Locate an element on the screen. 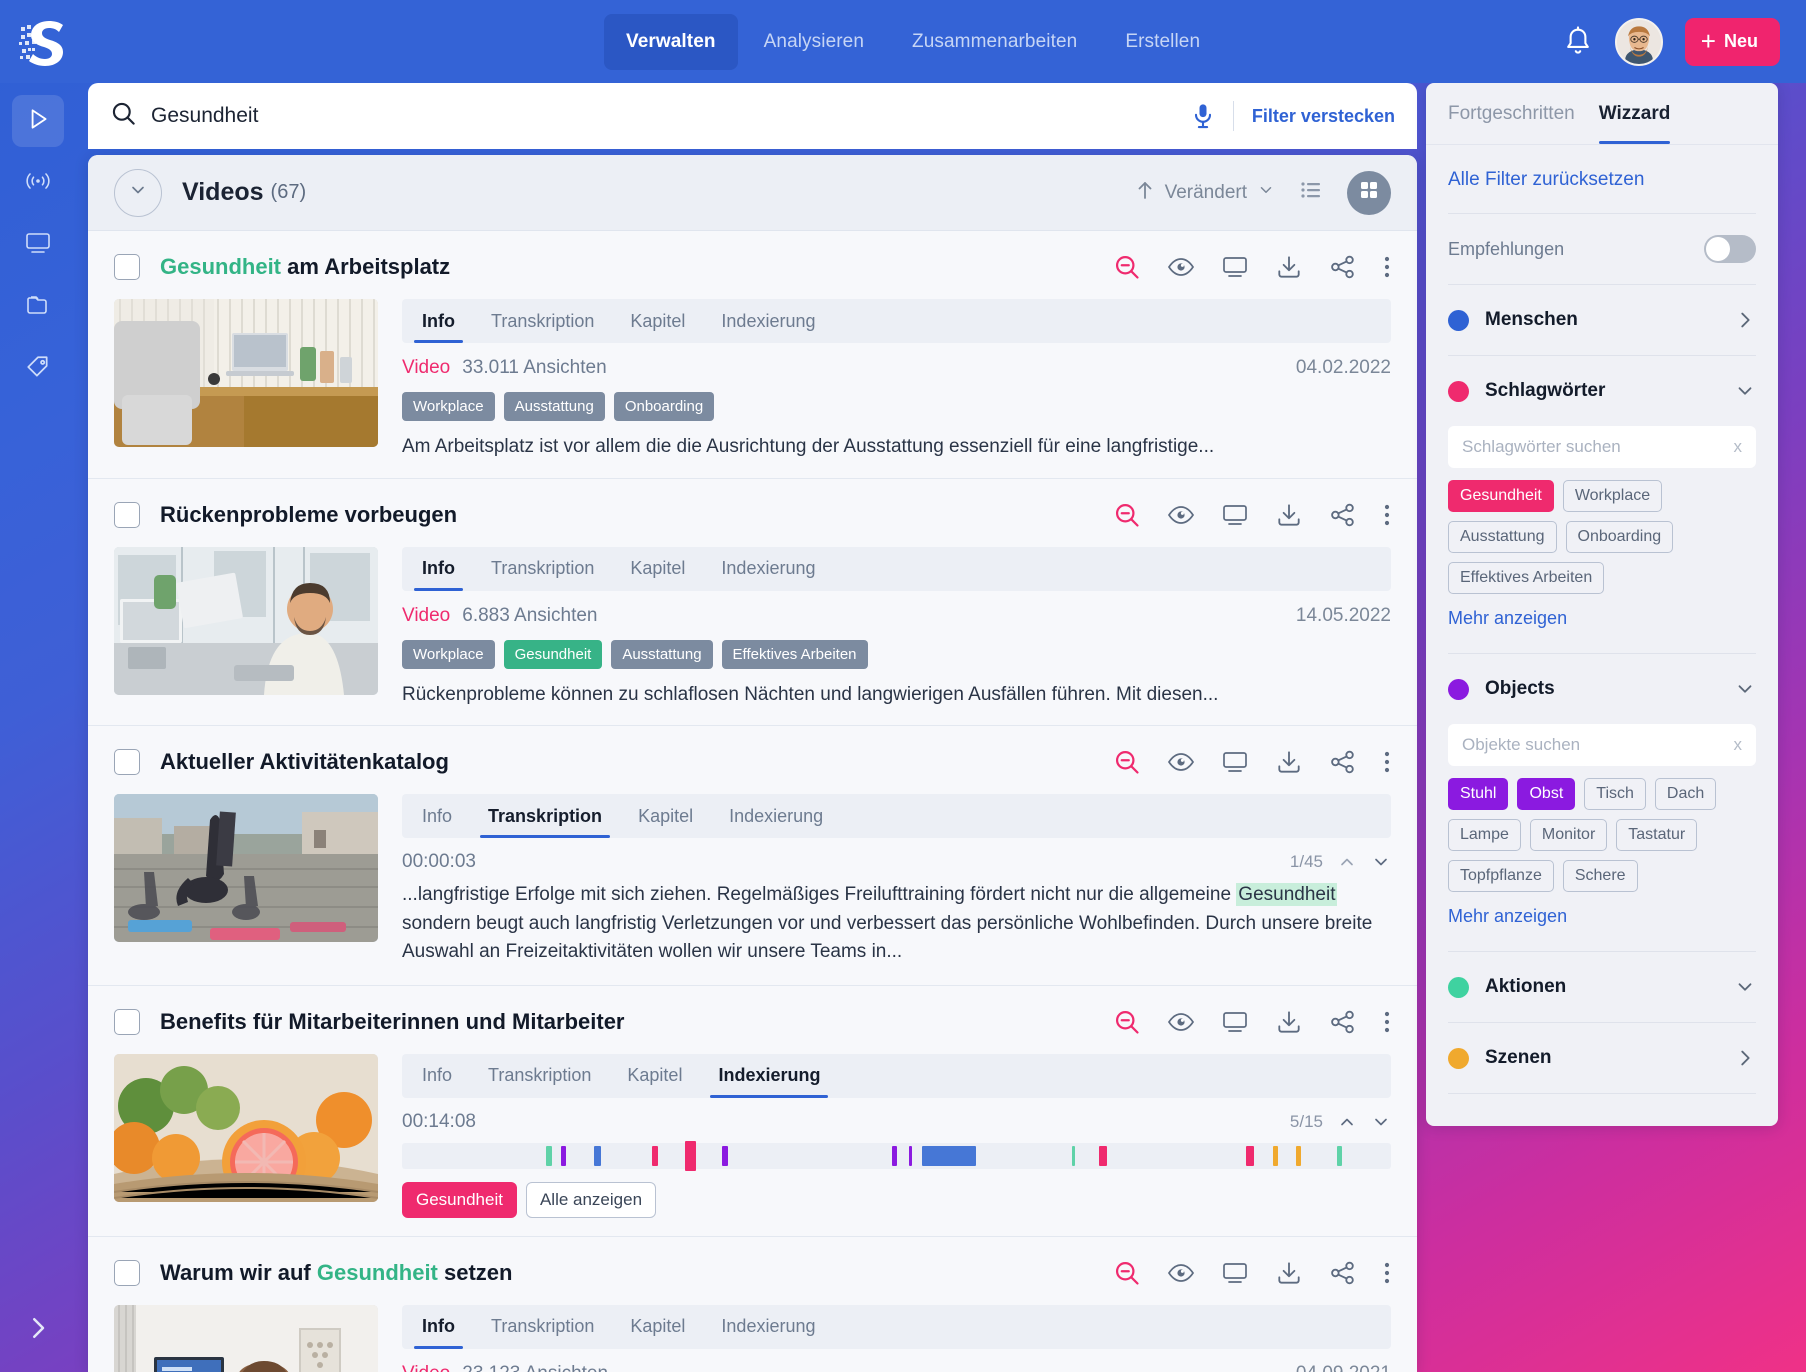 This screenshot has width=1806, height=1372. video-title: Warum wir auf Gesundheit setzen is located at coordinates (336, 1273).